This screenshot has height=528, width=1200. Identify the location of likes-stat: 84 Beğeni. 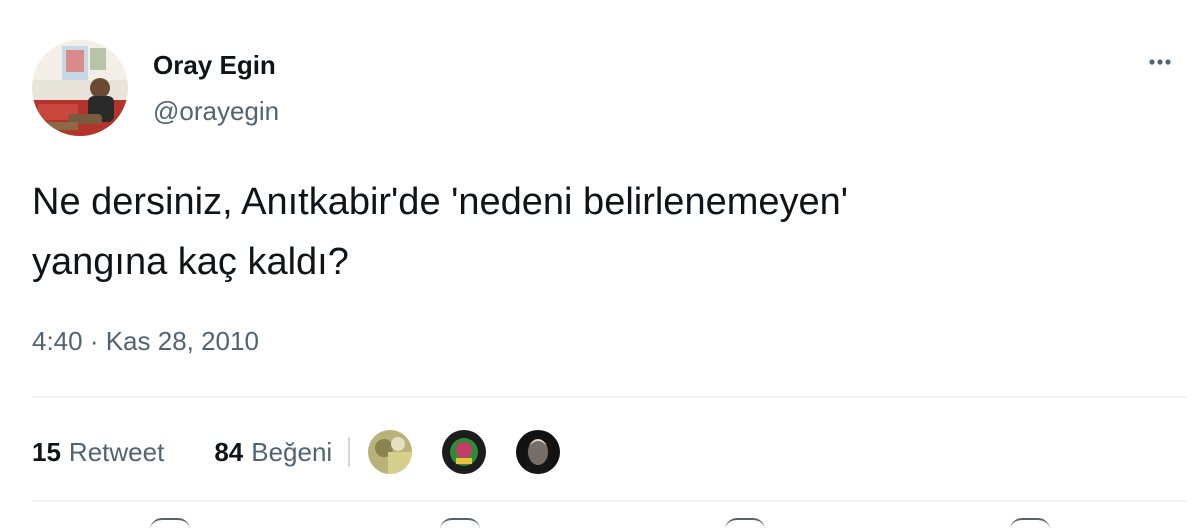
(273, 452).